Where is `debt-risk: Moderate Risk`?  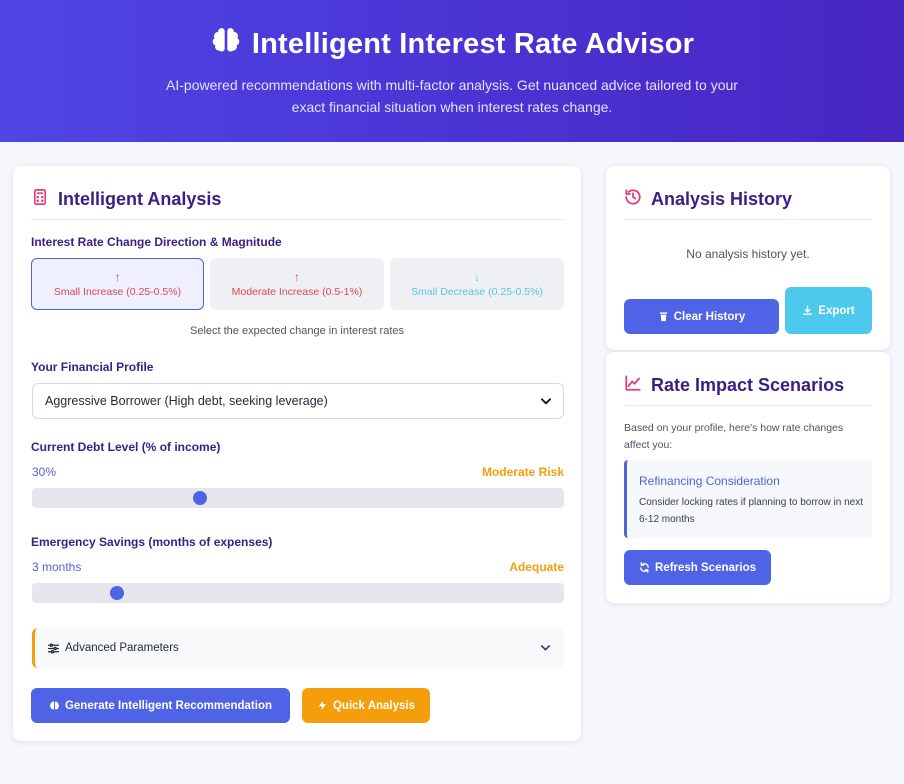 debt-risk: Moderate Risk is located at coordinates (522, 472).